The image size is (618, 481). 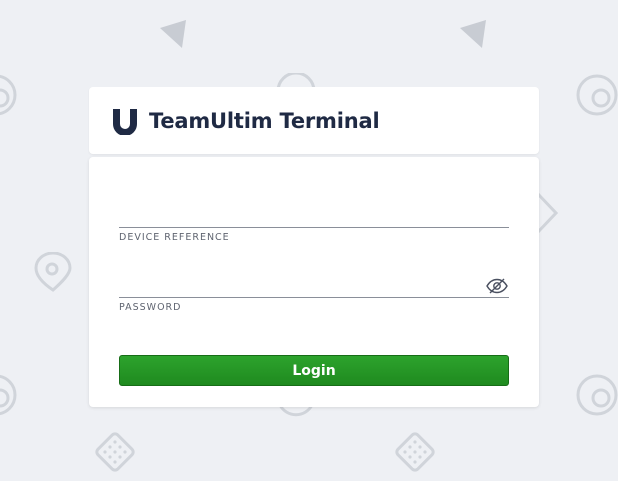 I want to click on show-password-toggle, so click(x=497, y=286).